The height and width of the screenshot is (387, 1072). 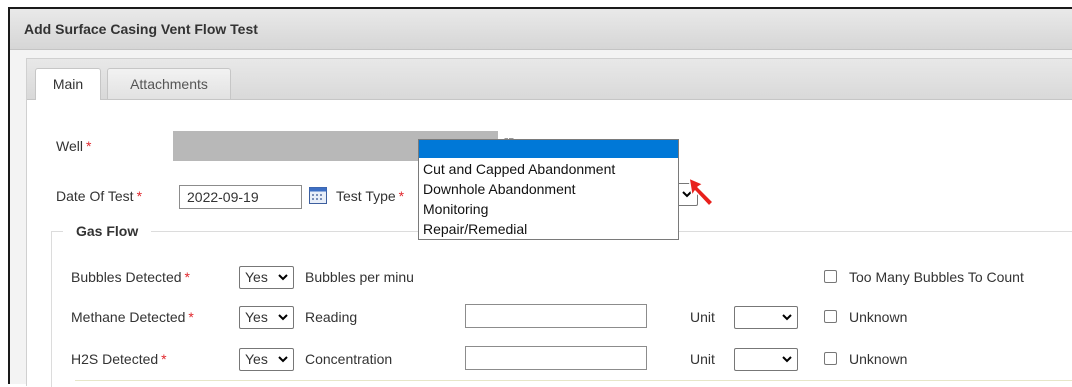 What do you see at coordinates (556, 316) in the screenshot?
I see `reading-input` at bounding box center [556, 316].